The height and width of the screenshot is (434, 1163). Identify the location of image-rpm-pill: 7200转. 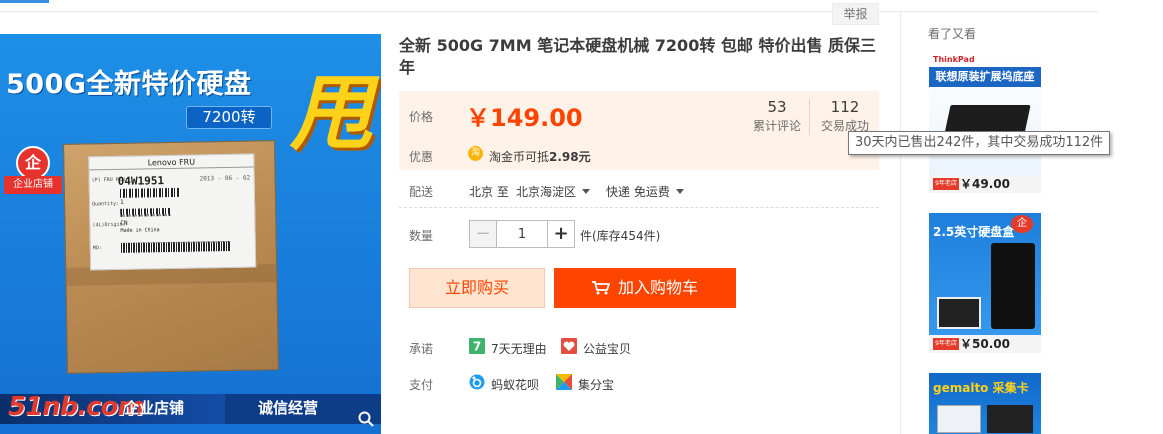
(229, 117).